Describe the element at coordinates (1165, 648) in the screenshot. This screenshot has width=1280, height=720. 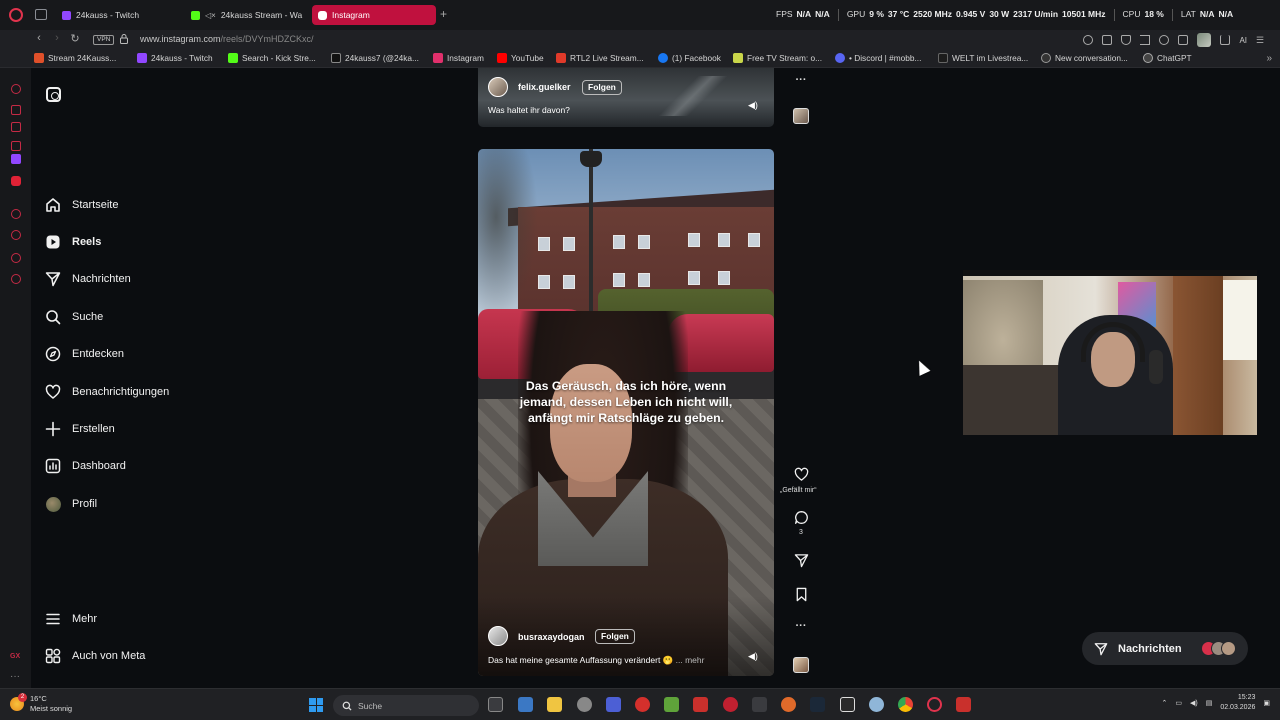
I see `messages-pill-button: Nachrichten` at that location.